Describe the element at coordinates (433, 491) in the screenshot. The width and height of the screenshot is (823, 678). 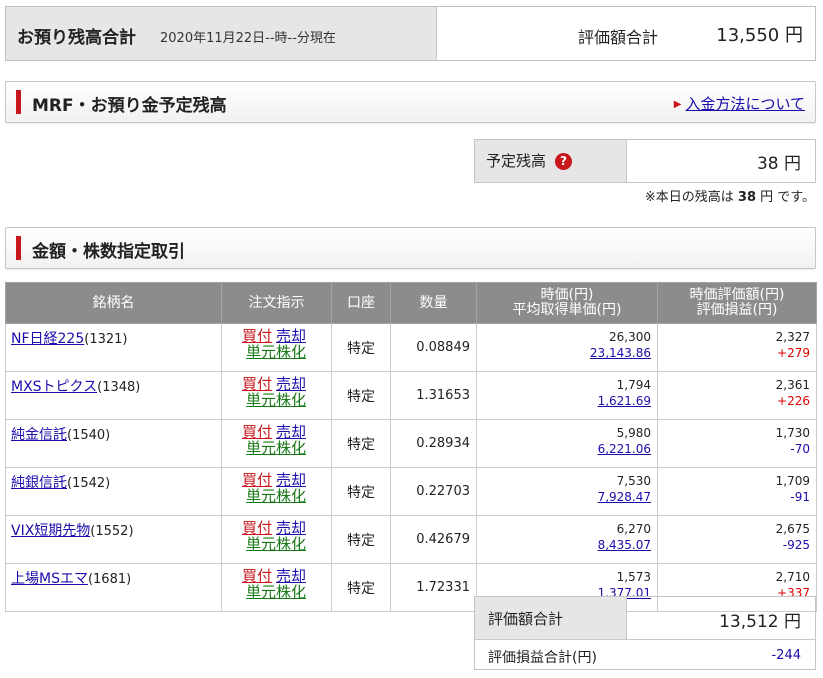
I see `cell-quantity: 0.22703` at that location.